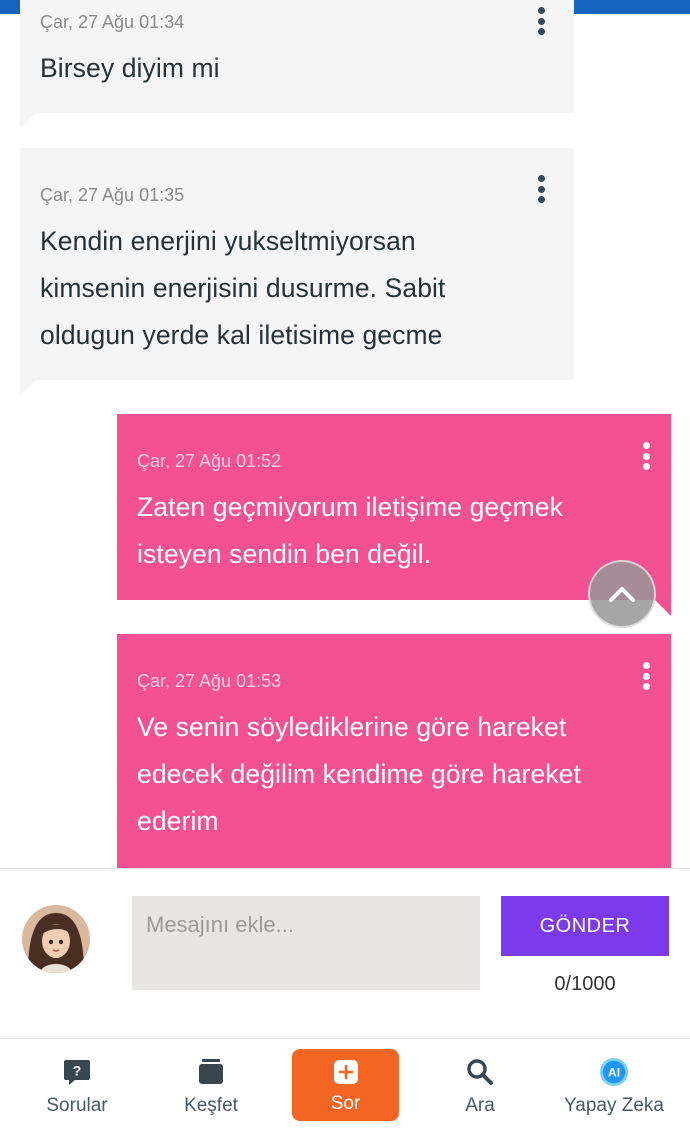 The width and height of the screenshot is (690, 1131). What do you see at coordinates (211, 1105) in the screenshot?
I see `nav-label: Keşfet` at bounding box center [211, 1105].